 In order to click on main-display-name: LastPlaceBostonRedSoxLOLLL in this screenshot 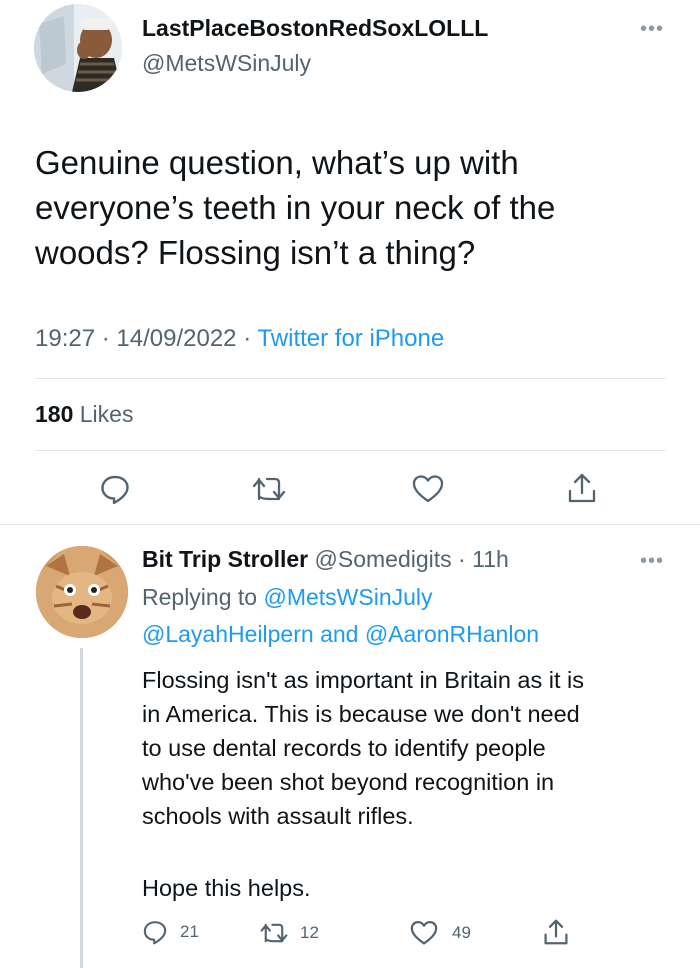, I will do `click(315, 28)`.